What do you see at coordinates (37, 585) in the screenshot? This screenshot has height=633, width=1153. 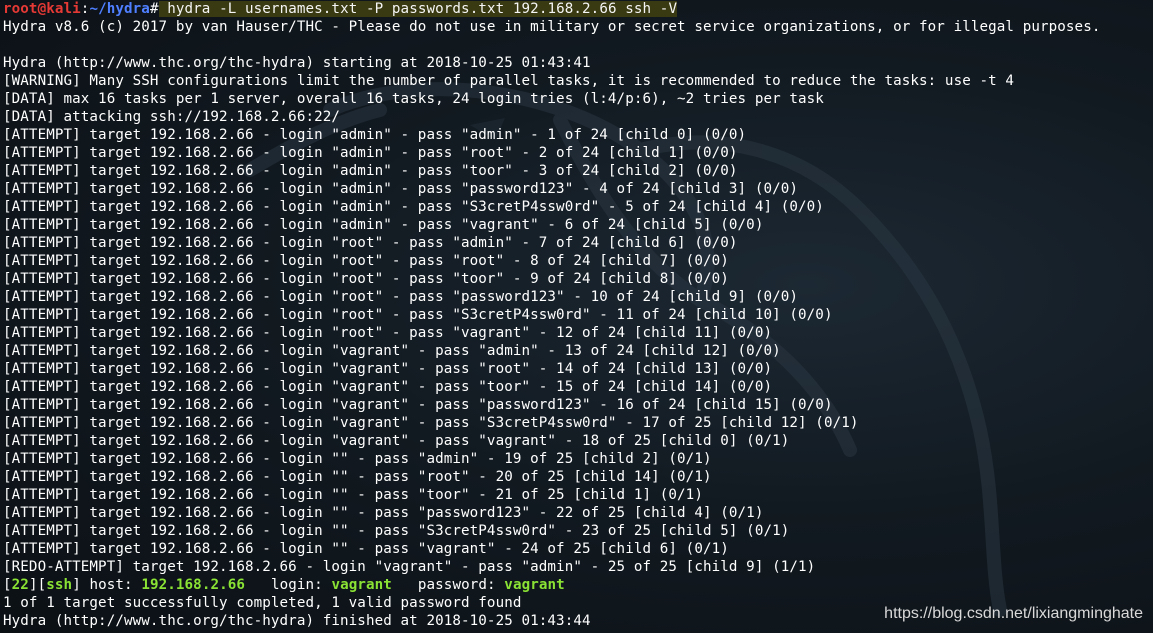 I see `result-port-close: ][` at bounding box center [37, 585].